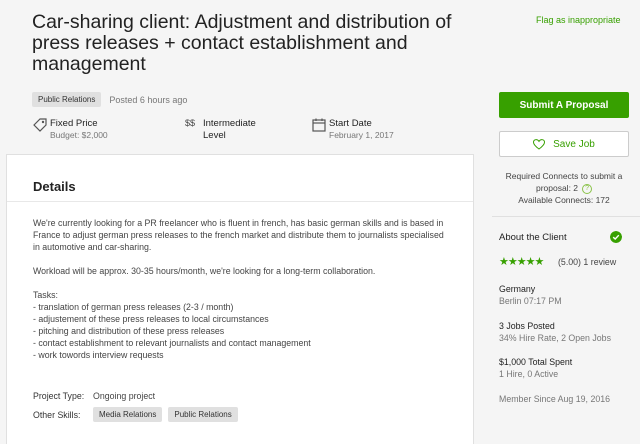 This screenshot has height=444, width=640. Describe the element at coordinates (74, 123) in the screenshot. I see `spec-label: Fixed Price` at that location.